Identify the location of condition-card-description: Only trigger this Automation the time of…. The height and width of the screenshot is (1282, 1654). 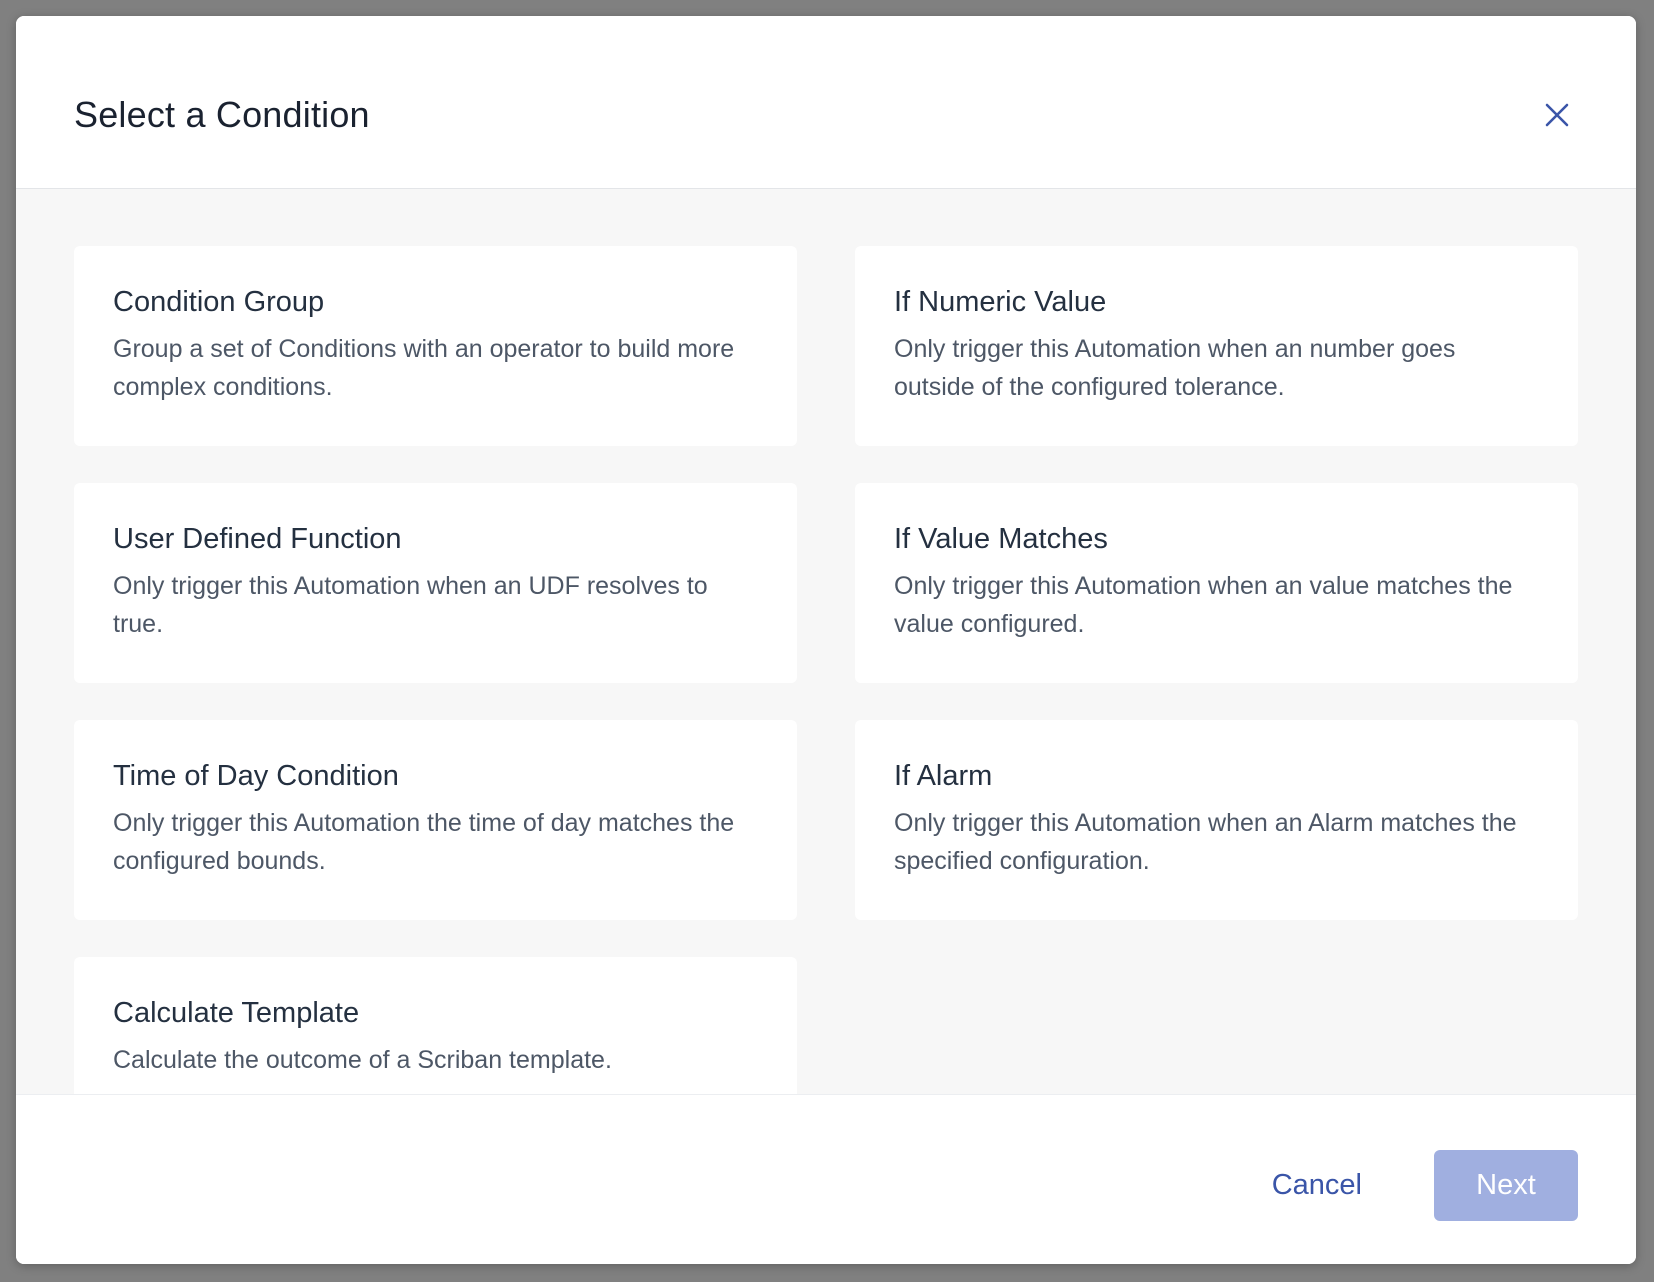
(424, 842).